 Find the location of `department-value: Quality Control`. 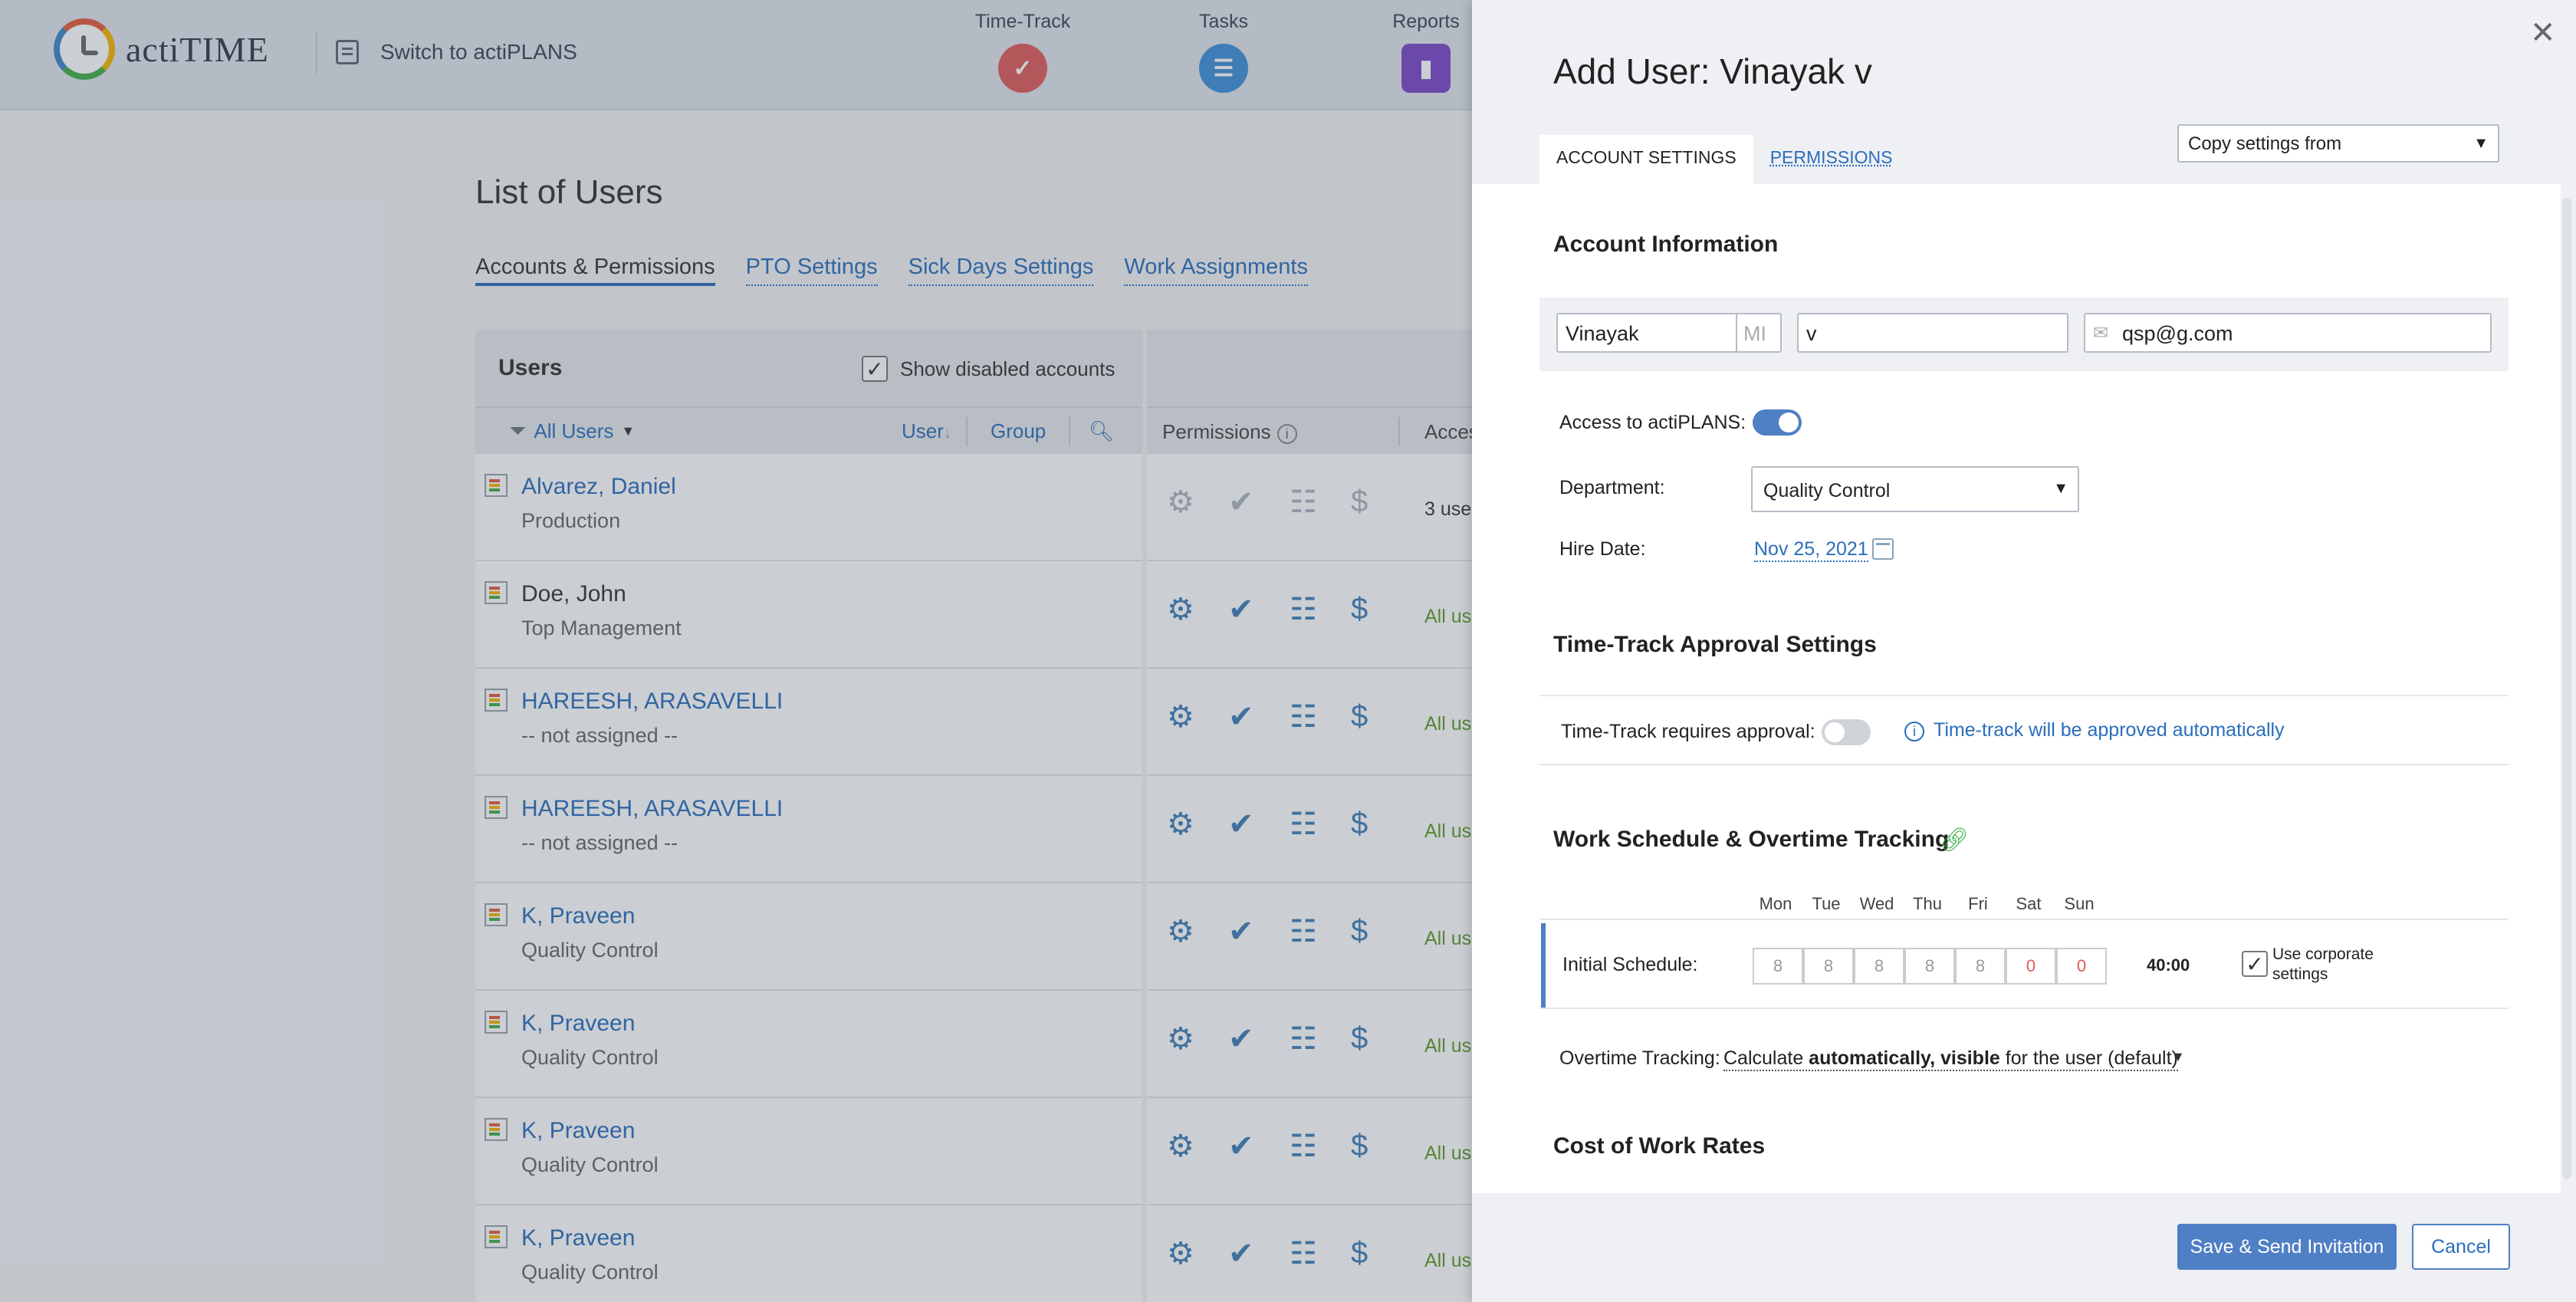

department-value: Quality Control is located at coordinates (1827, 490).